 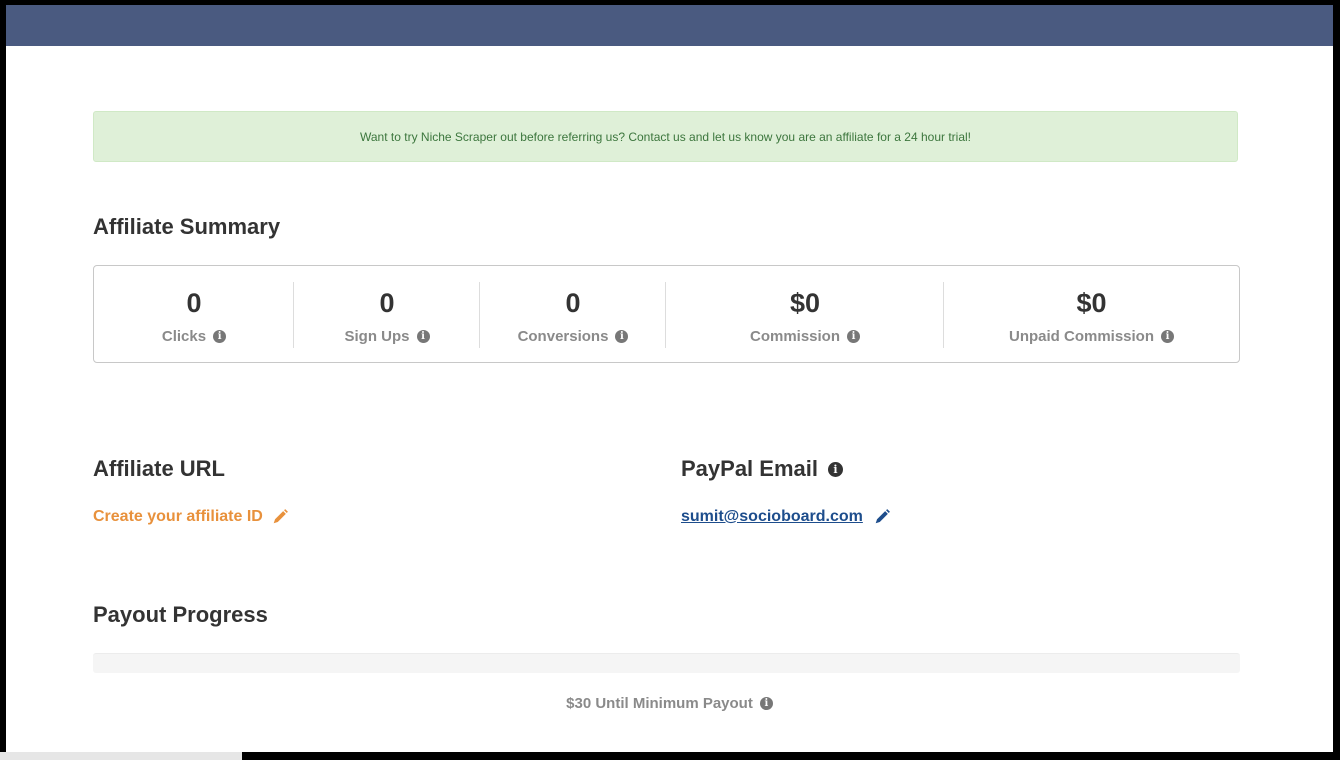 I want to click on payout-progress-bar, so click(x=666, y=663).